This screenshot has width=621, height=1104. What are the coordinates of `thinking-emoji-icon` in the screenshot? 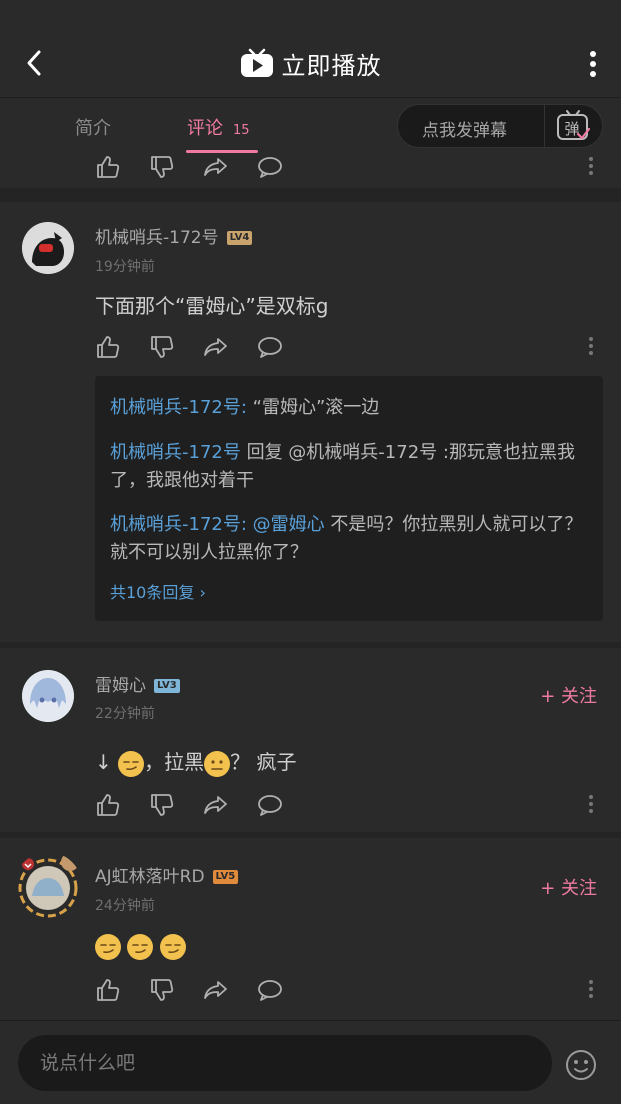 It's located at (217, 763).